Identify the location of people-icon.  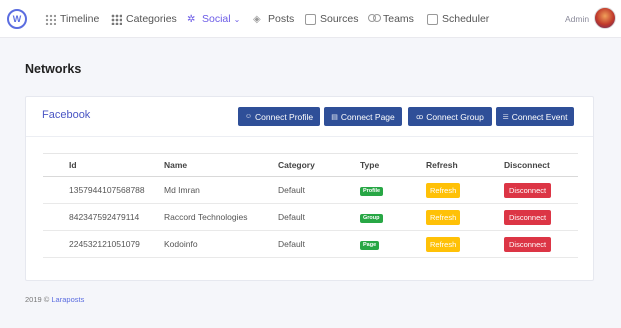
(374, 19).